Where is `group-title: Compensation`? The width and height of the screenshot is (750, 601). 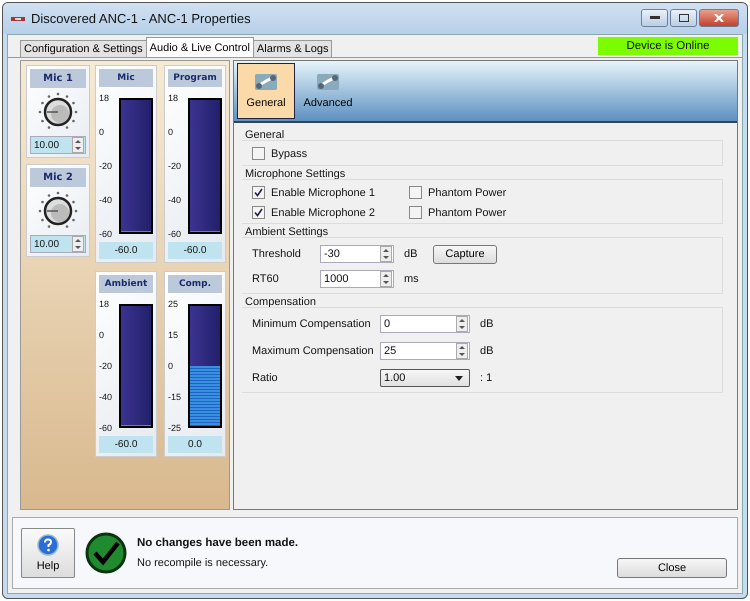
group-title: Compensation is located at coordinates (280, 302).